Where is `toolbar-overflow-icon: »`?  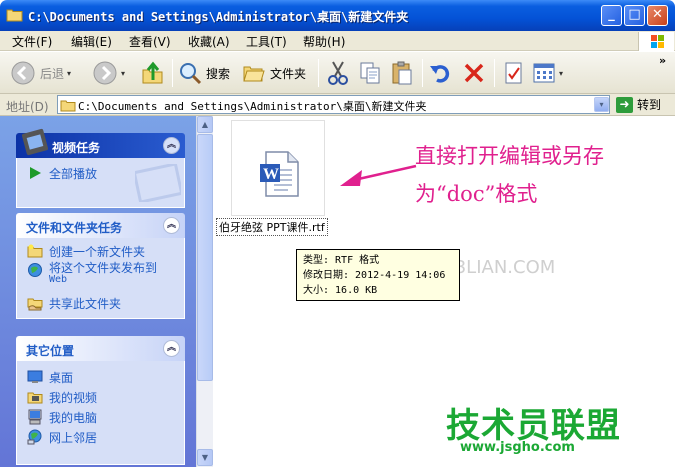 toolbar-overflow-icon: » is located at coordinates (662, 60).